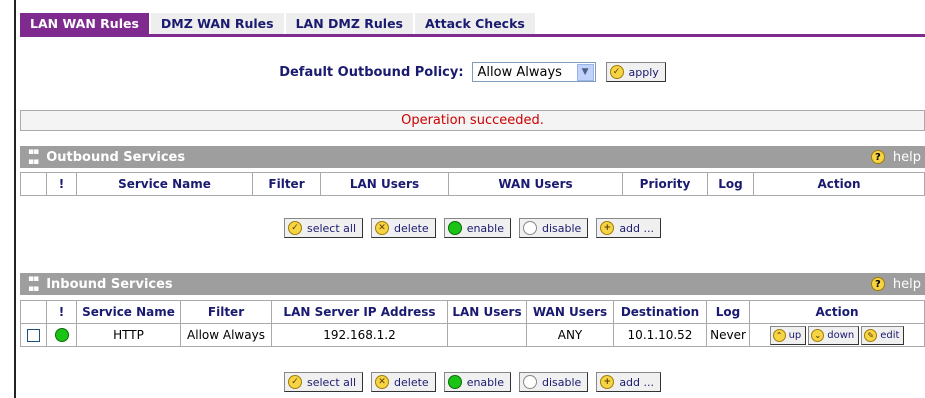 This screenshot has height=398, width=925. I want to click on move-down-button: ⌄ down, so click(834, 335).